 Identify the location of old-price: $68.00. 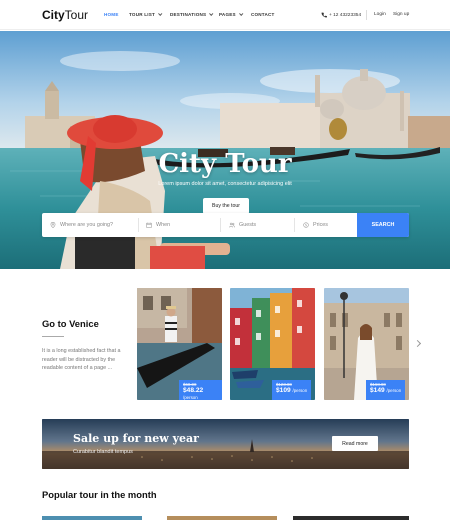
(190, 384).